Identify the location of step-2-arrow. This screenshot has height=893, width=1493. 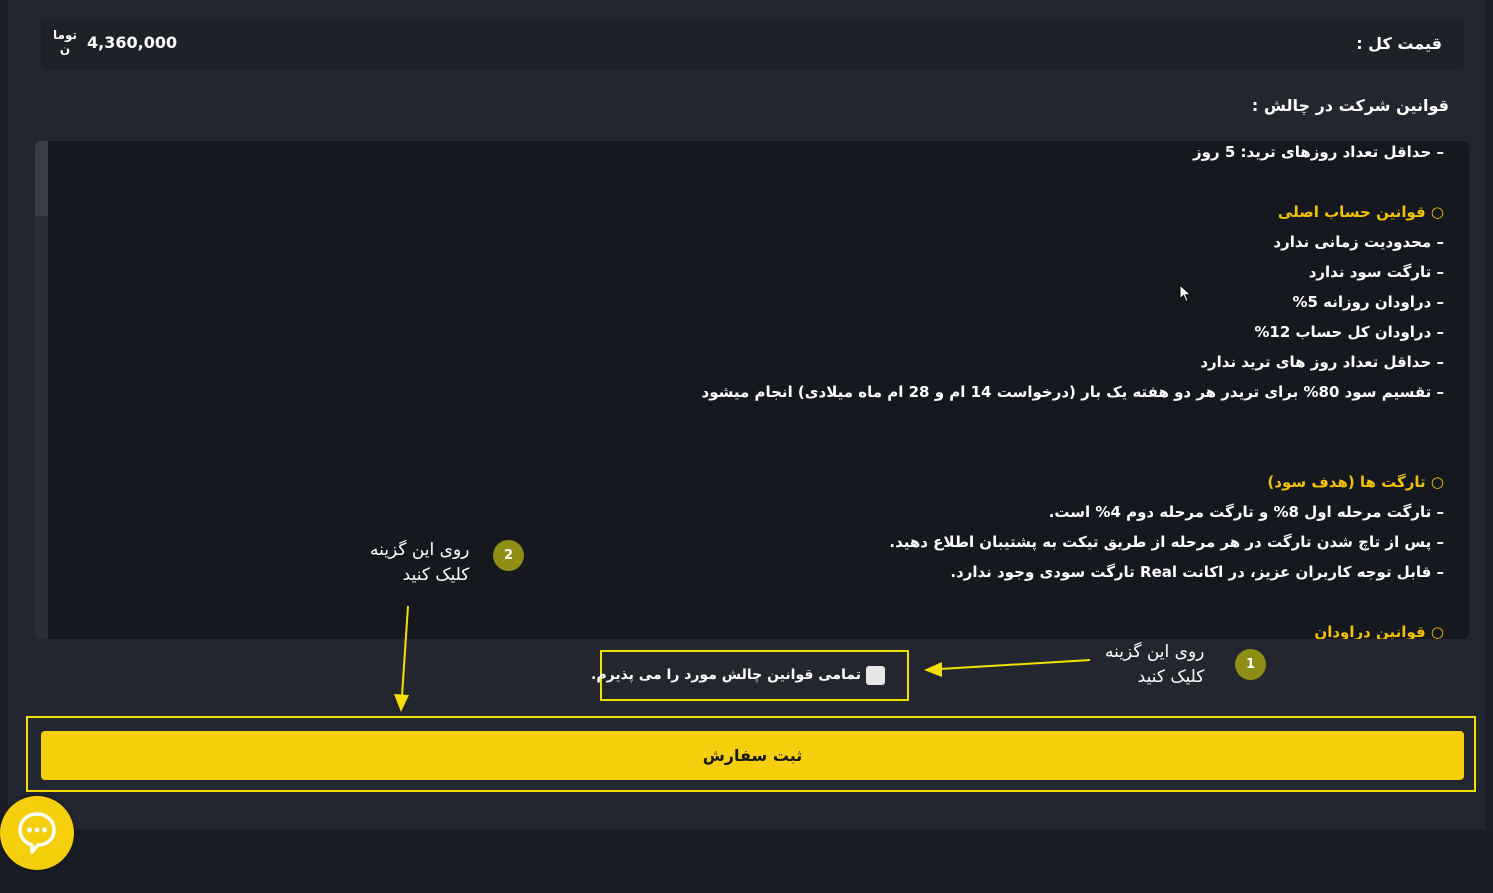
(401, 658).